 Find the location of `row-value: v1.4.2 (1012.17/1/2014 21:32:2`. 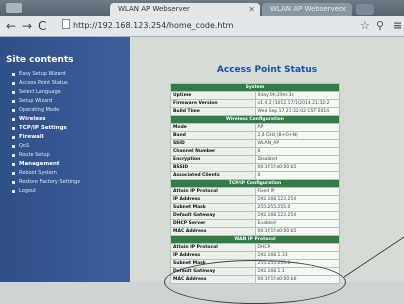

row-value: v1.4.2 (1012.17/1/2014 21:32:2 is located at coordinates (297, 103).